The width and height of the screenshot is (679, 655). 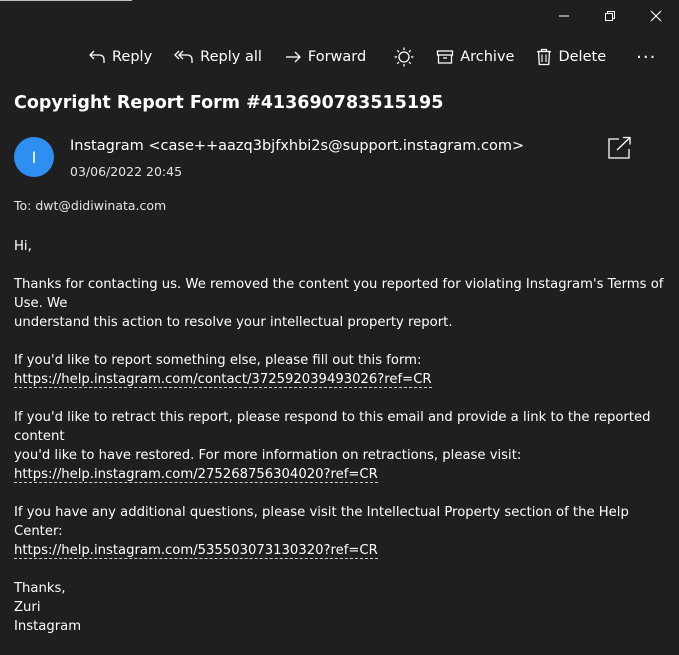 I want to click on sun-icon, so click(x=404, y=57).